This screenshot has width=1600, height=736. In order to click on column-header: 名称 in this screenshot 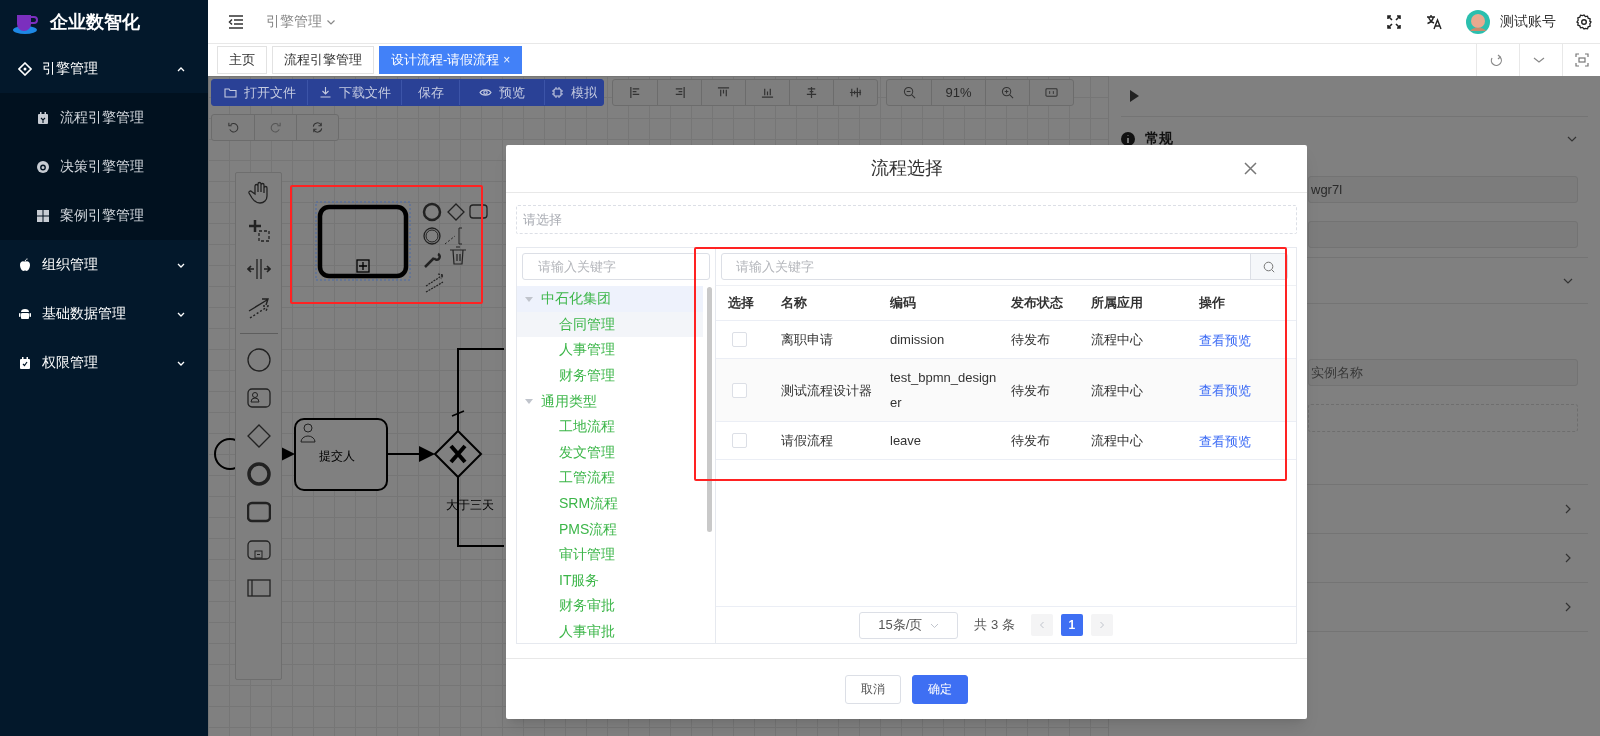, I will do `click(794, 303)`.